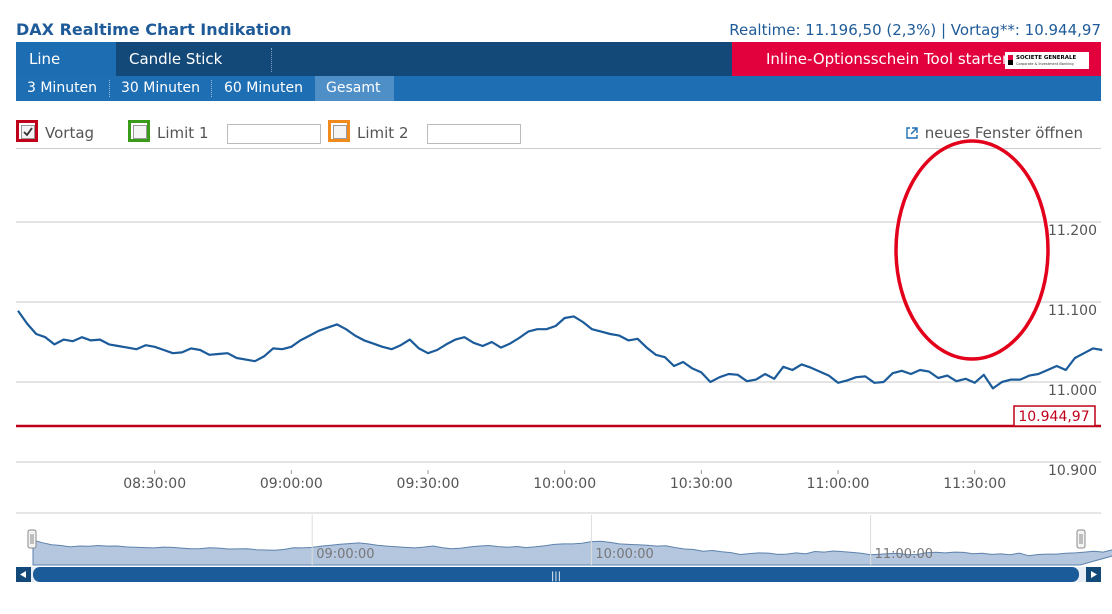 This screenshot has width=1112, height=614. I want to click on x-tick-label: 11:30:00, so click(974, 484).